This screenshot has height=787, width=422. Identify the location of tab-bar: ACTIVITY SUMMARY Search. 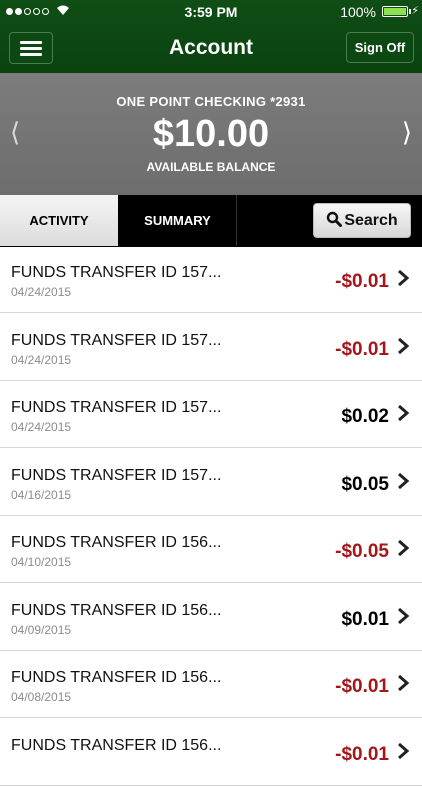
(211, 221).